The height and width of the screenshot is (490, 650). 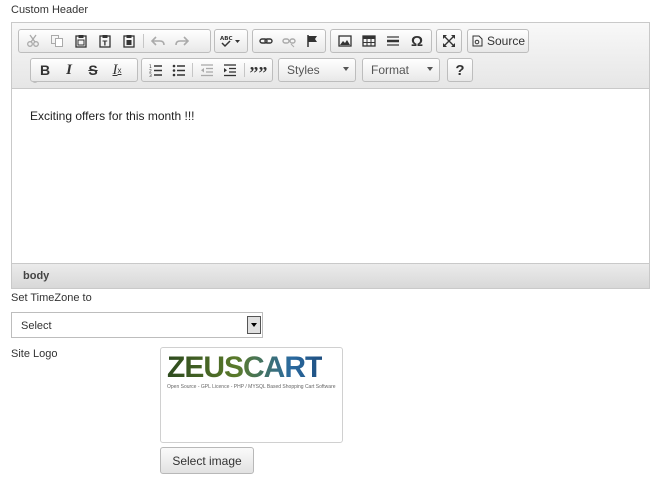 What do you see at coordinates (112, 116) in the screenshot?
I see `editor-content-text: Exciting offers for this month !!!` at bounding box center [112, 116].